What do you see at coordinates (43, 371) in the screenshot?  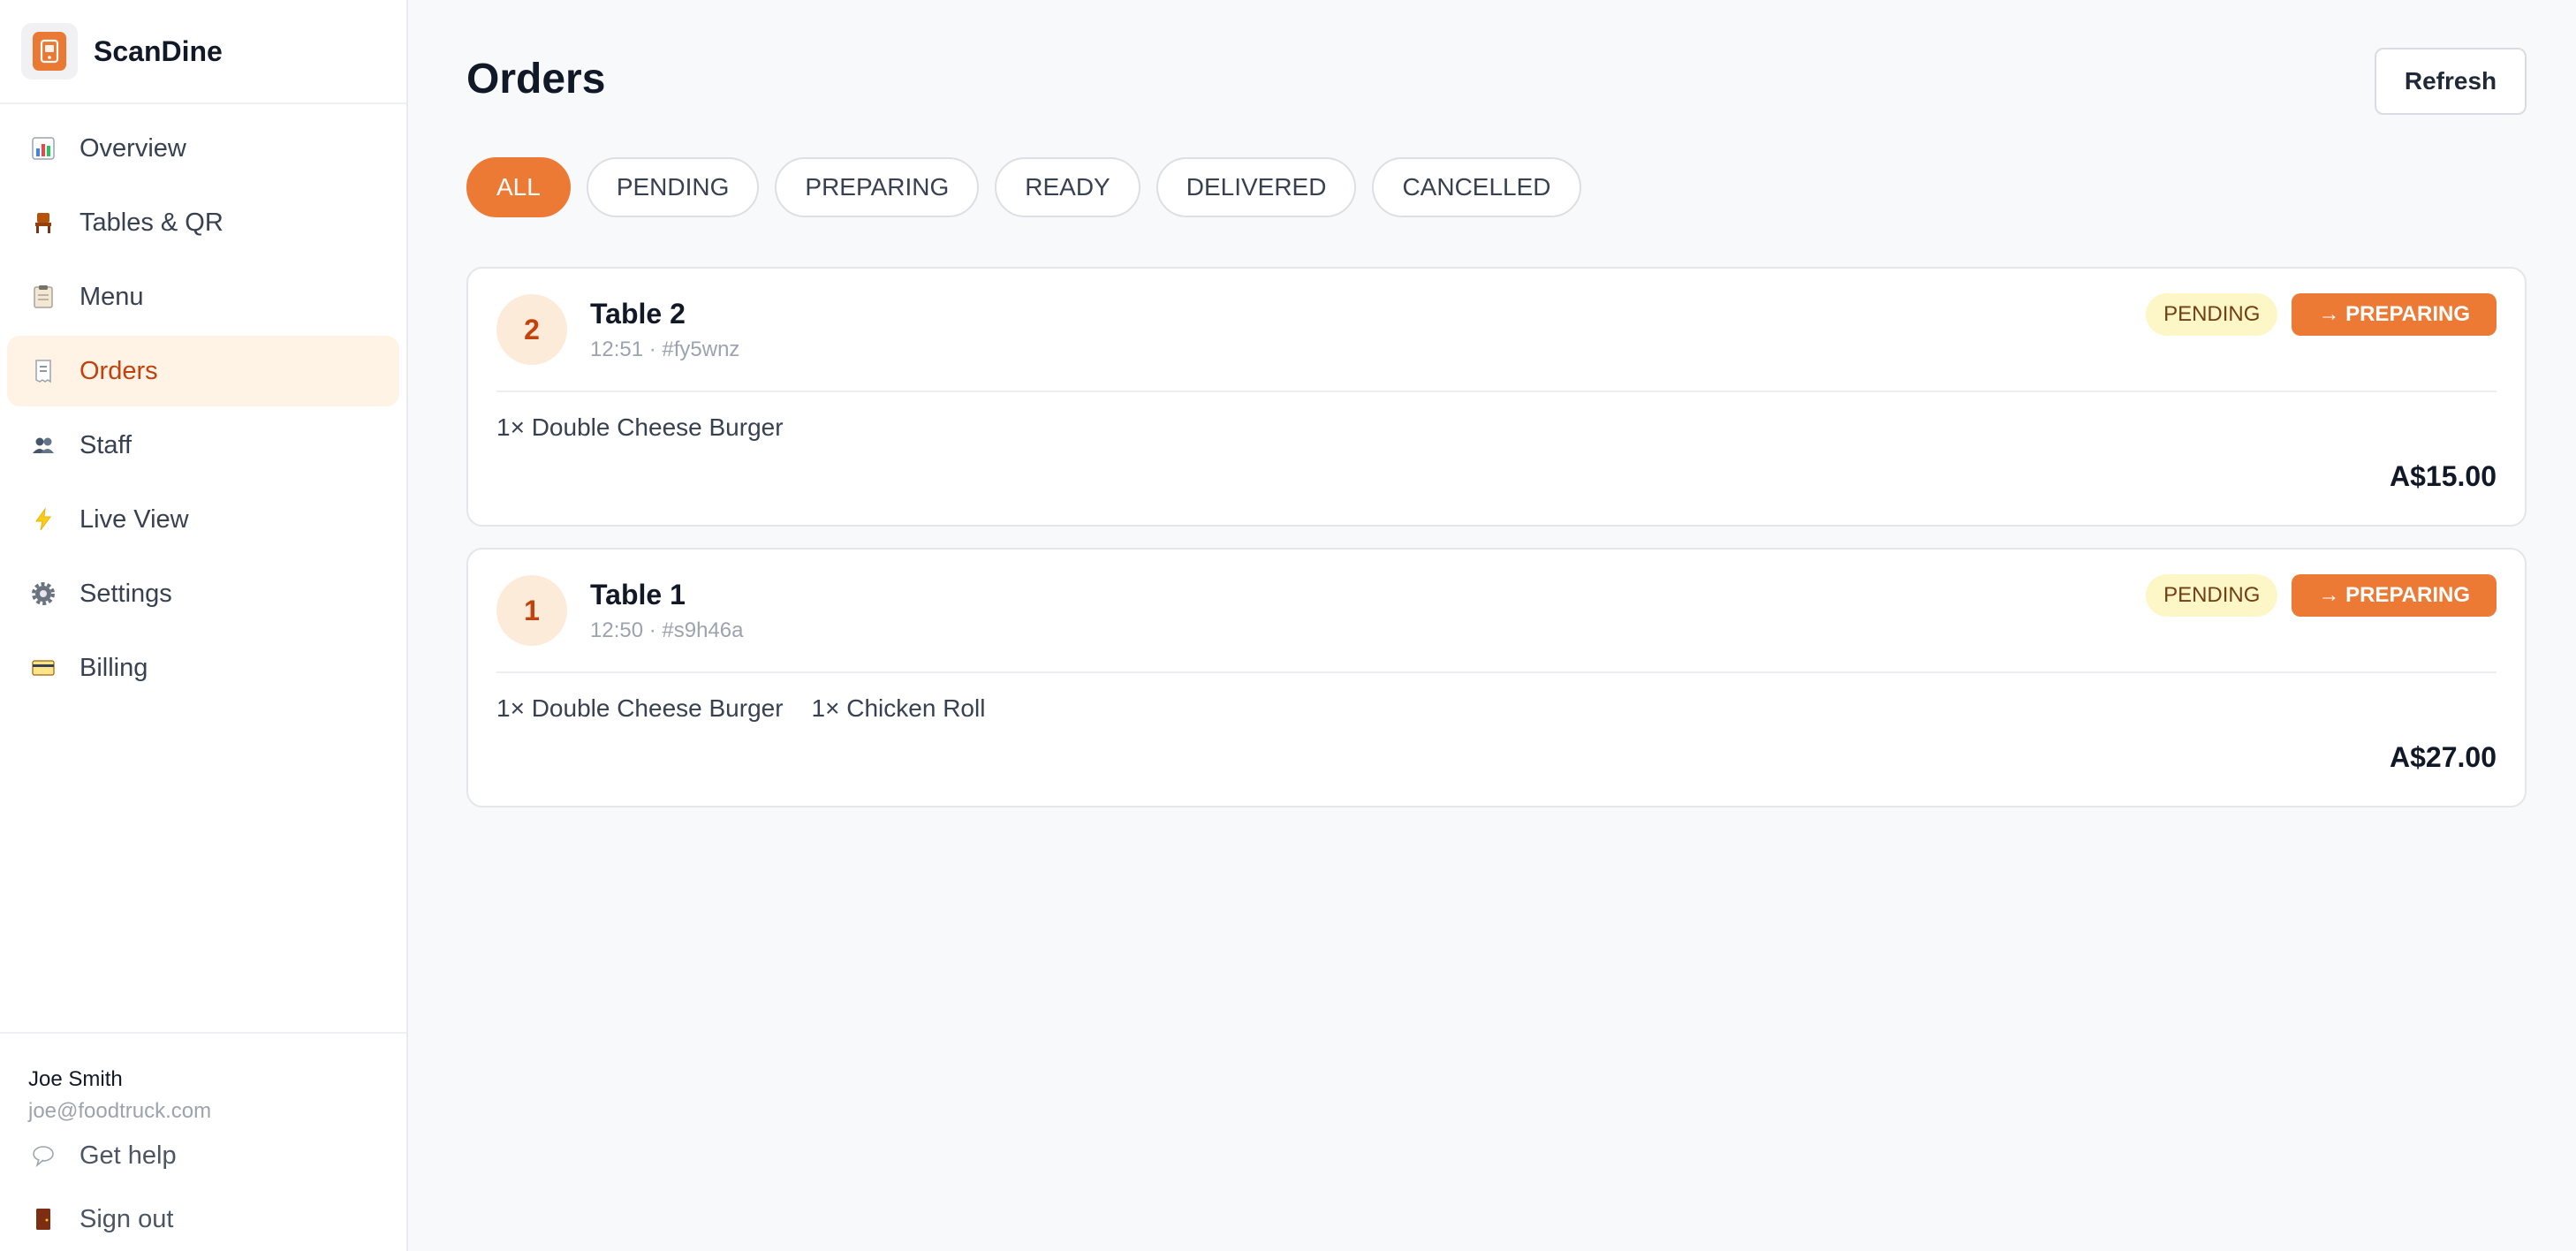 I see `receipt-icon` at bounding box center [43, 371].